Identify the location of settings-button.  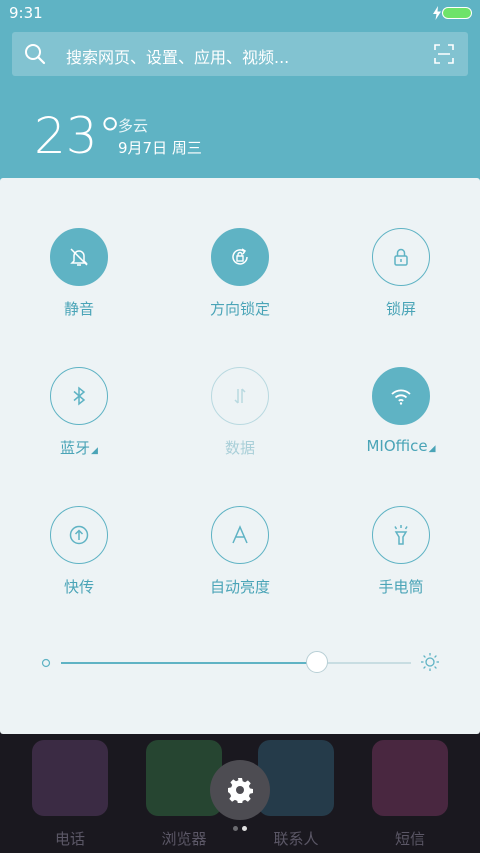
(240, 790).